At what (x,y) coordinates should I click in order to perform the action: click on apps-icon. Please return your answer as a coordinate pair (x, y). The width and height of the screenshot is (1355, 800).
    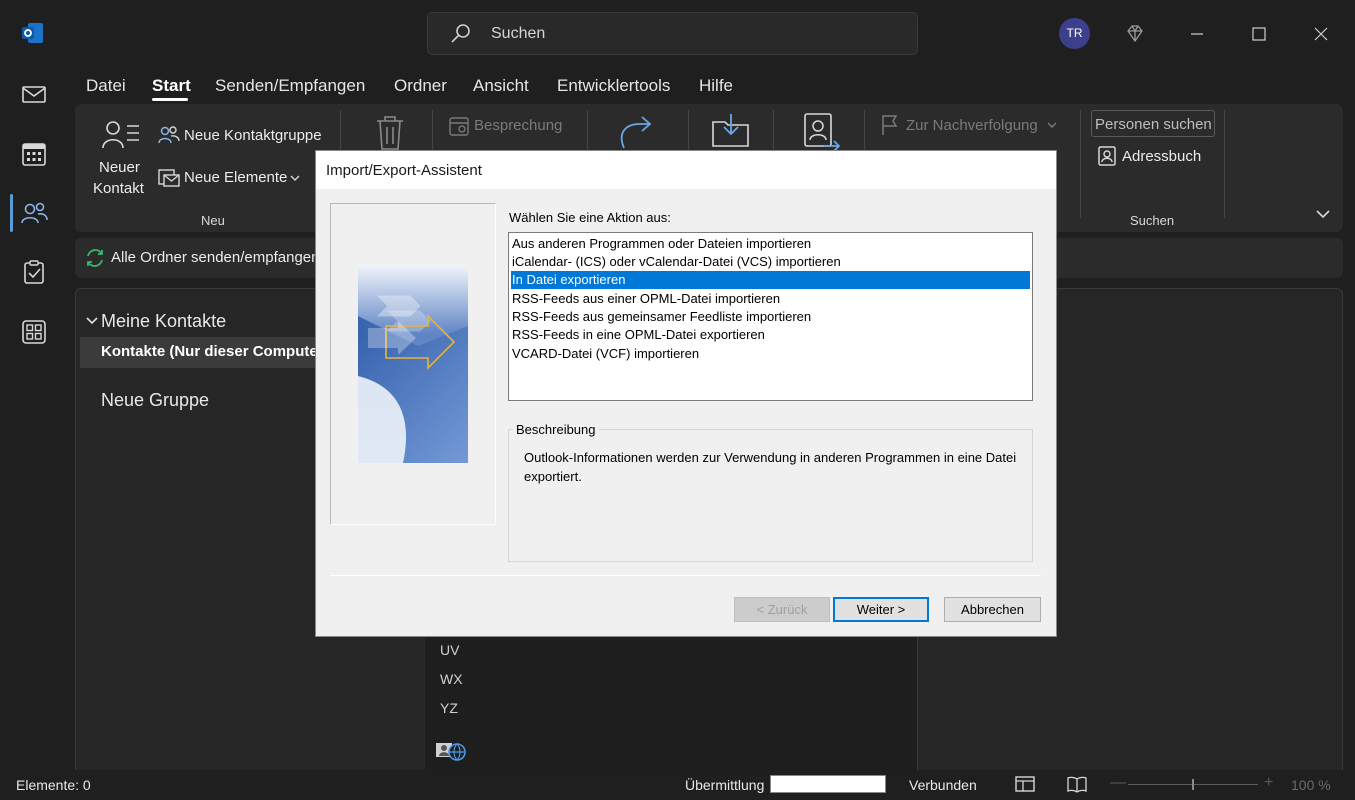
    Looking at the image, I should click on (34, 332).